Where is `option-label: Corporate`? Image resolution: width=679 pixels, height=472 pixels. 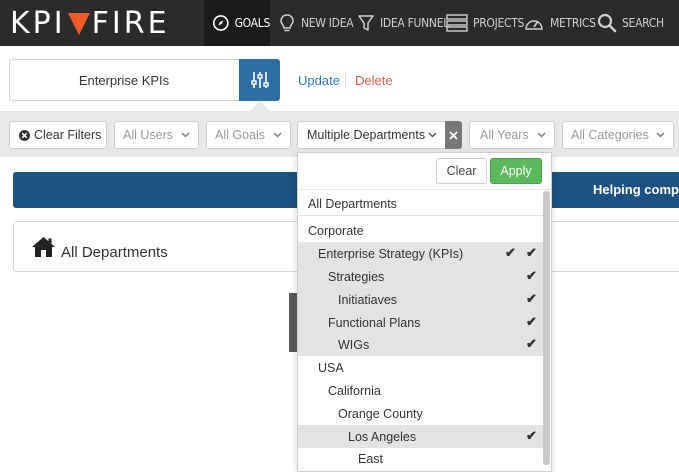 option-label: Corporate is located at coordinates (336, 230).